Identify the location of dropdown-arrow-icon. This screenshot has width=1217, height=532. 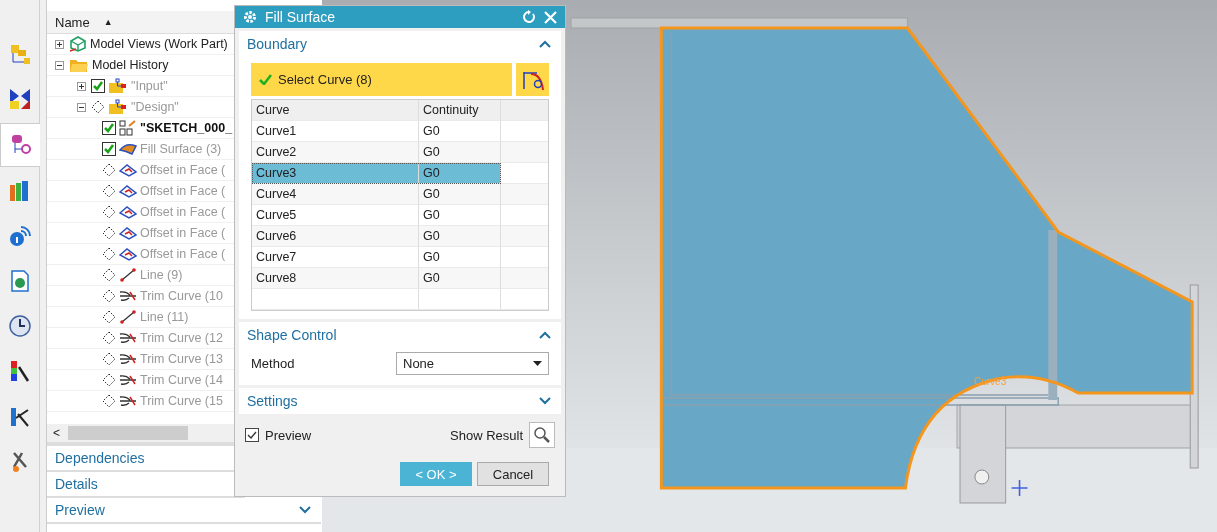
(537, 363).